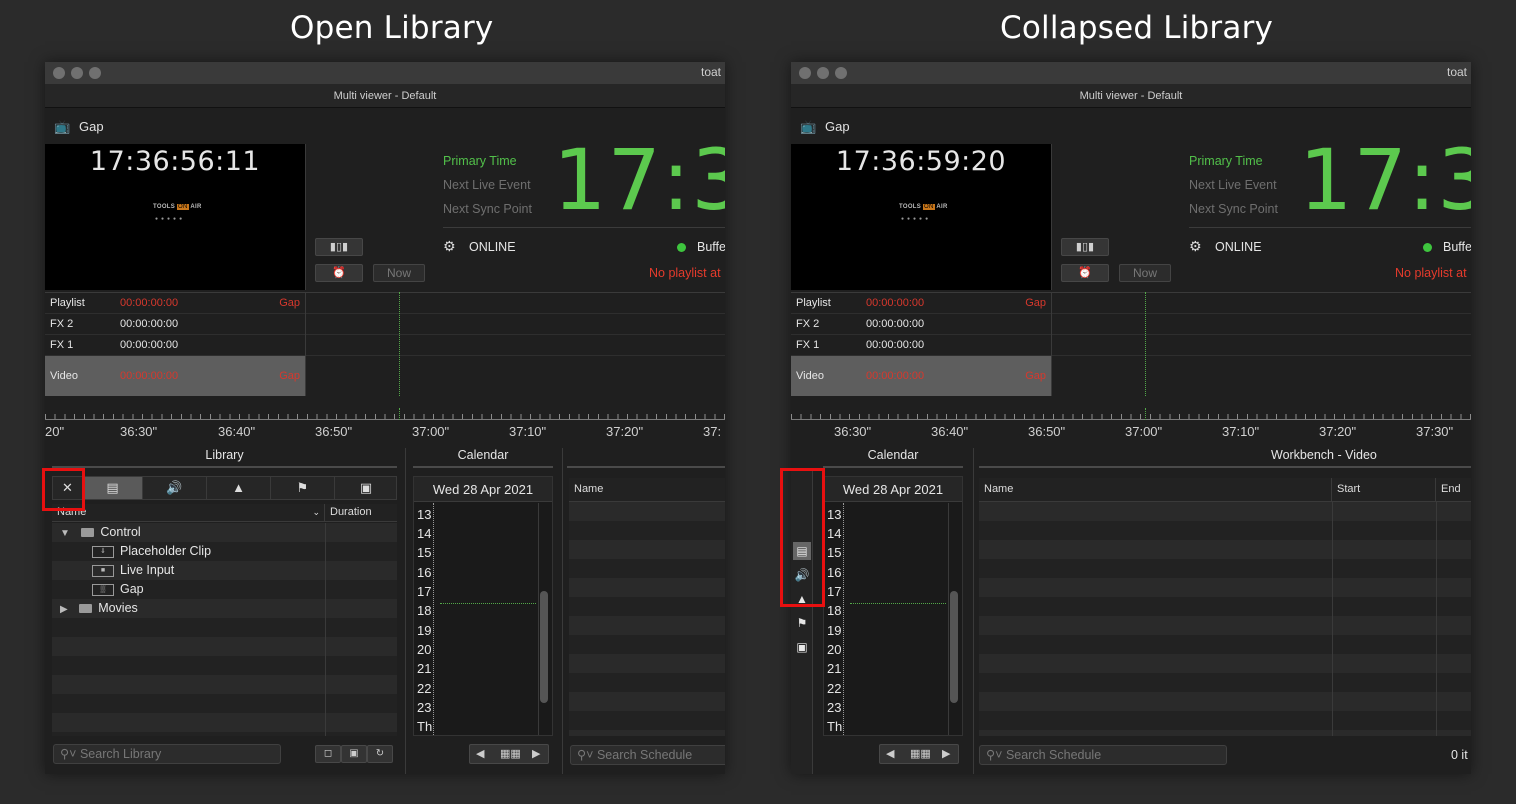 This screenshot has width=1516, height=804. What do you see at coordinates (113, 488) in the screenshot?
I see `library-tab-video: ▤` at bounding box center [113, 488].